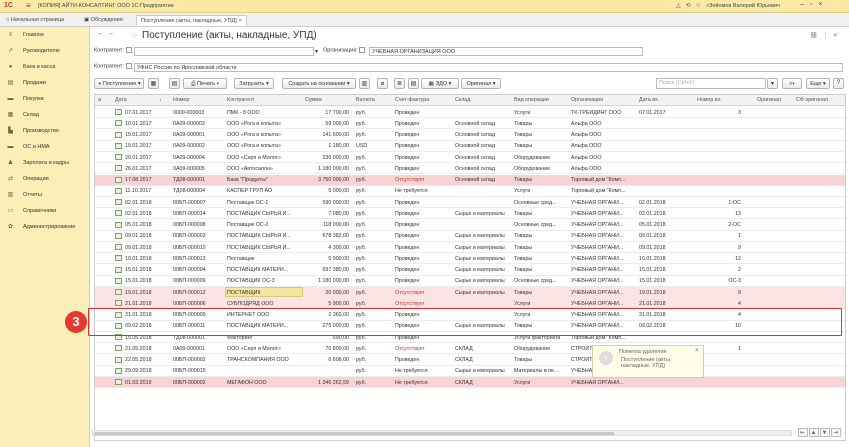 Image resolution: width=849 pixels, height=447 pixels. Describe the element at coordinates (103, 20) in the screenshot. I see `tab-discussions: ▣ Обсуждения` at that location.